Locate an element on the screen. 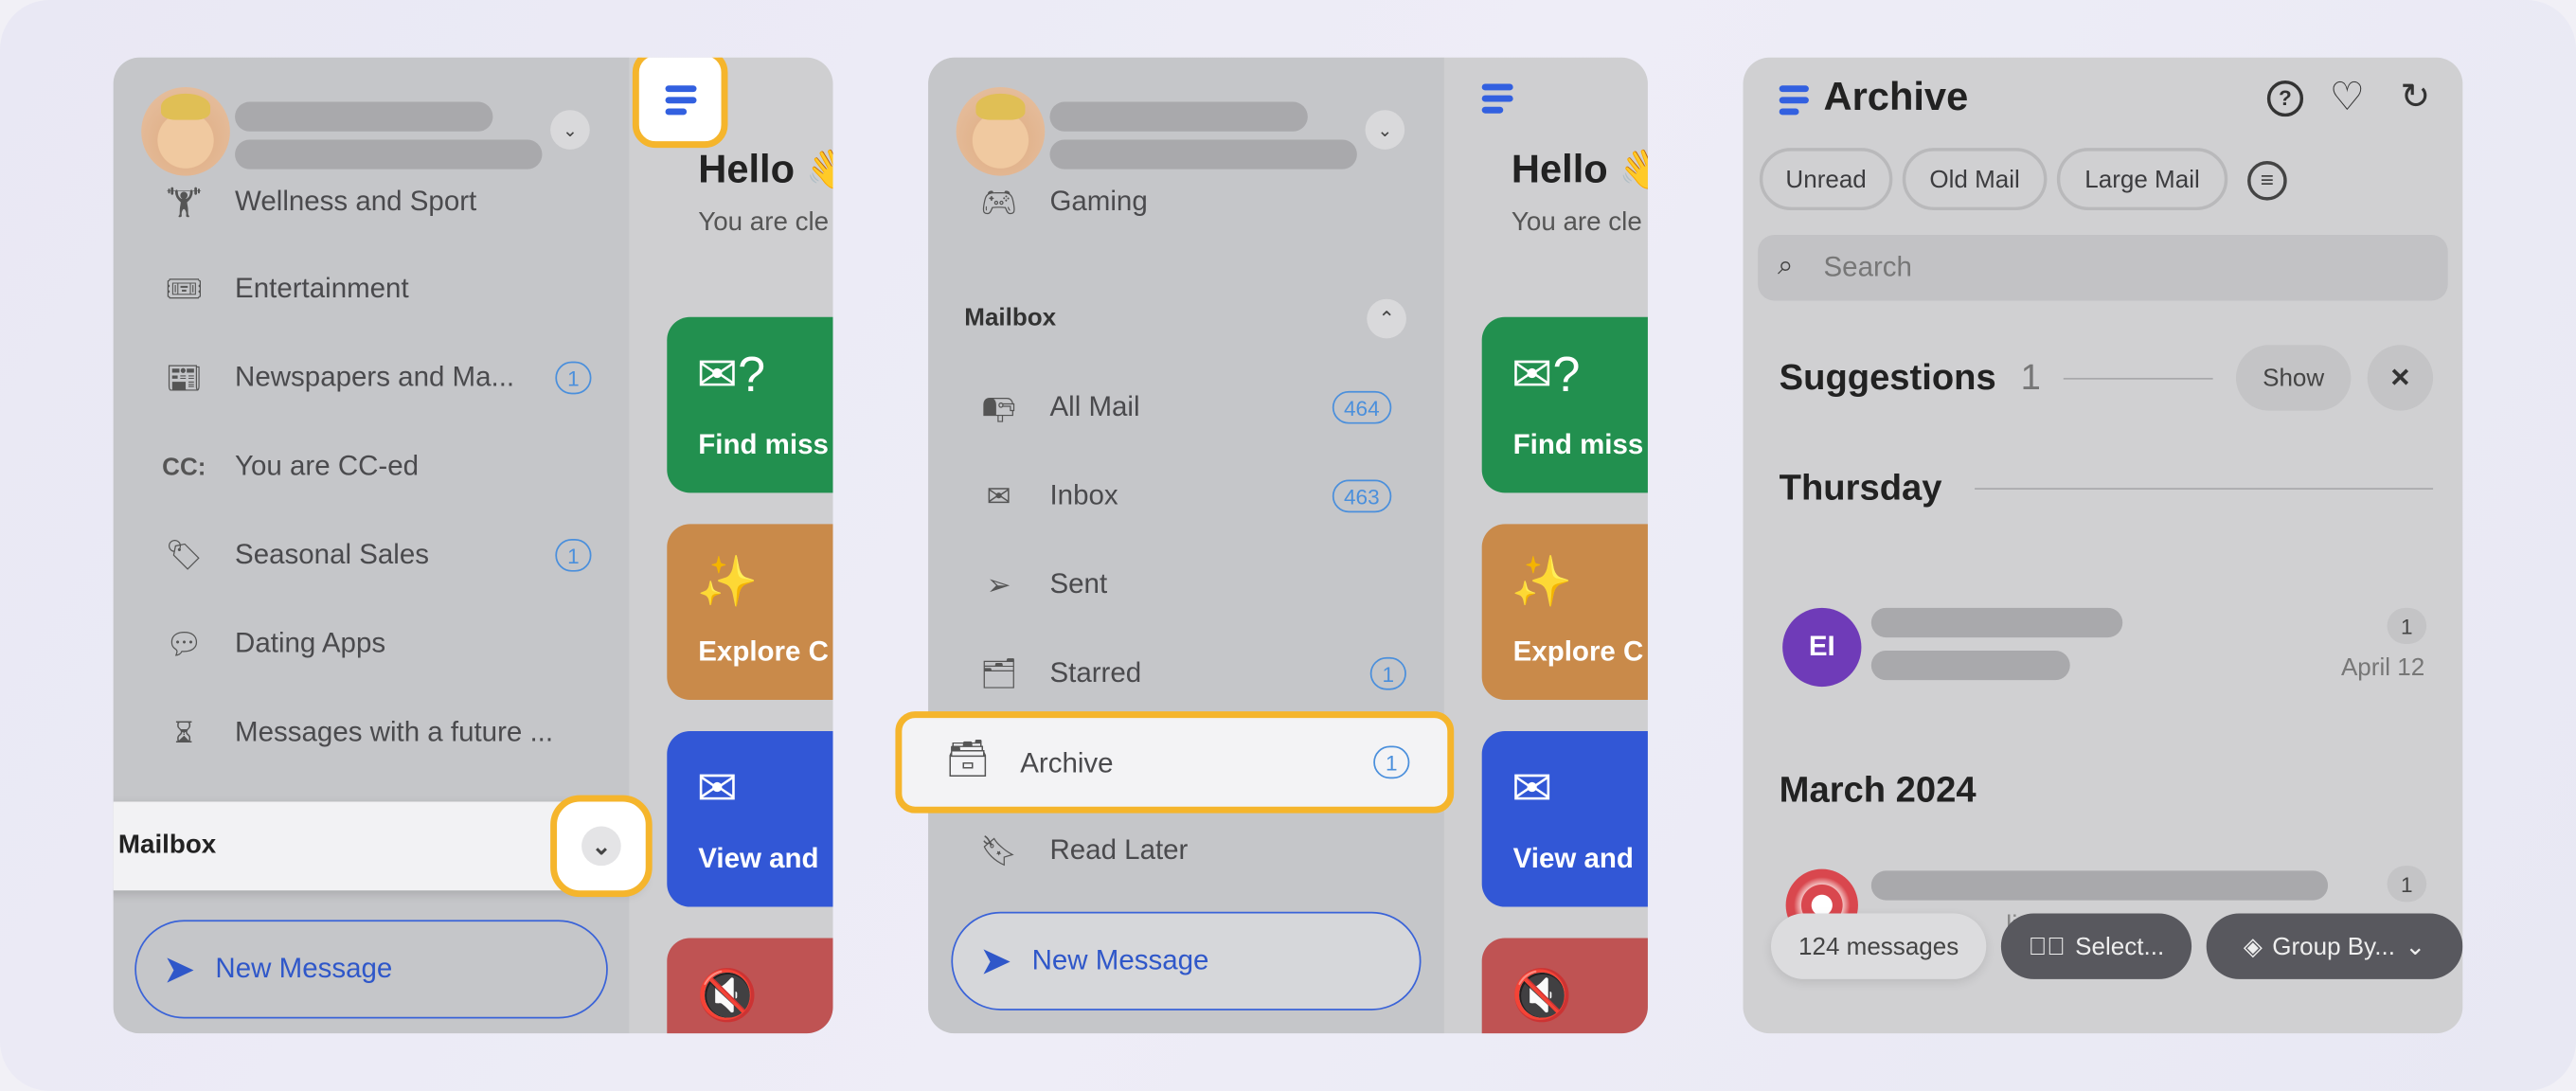 The image size is (2576, 1091). new-message-label: New Message is located at coordinates (1120, 960).